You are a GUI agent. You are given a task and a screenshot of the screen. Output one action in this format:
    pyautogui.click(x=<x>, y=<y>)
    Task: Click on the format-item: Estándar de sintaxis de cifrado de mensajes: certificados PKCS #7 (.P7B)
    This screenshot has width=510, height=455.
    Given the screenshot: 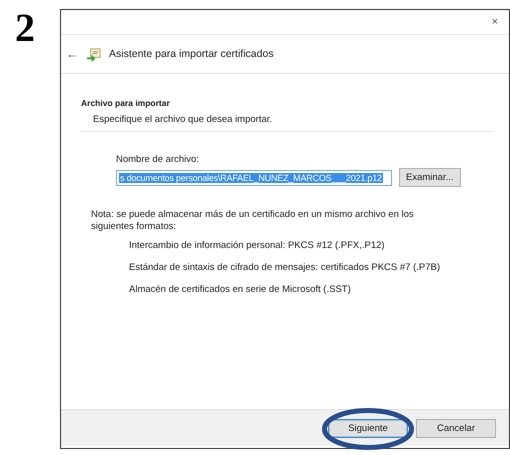 What is the action you would take?
    pyautogui.click(x=285, y=267)
    